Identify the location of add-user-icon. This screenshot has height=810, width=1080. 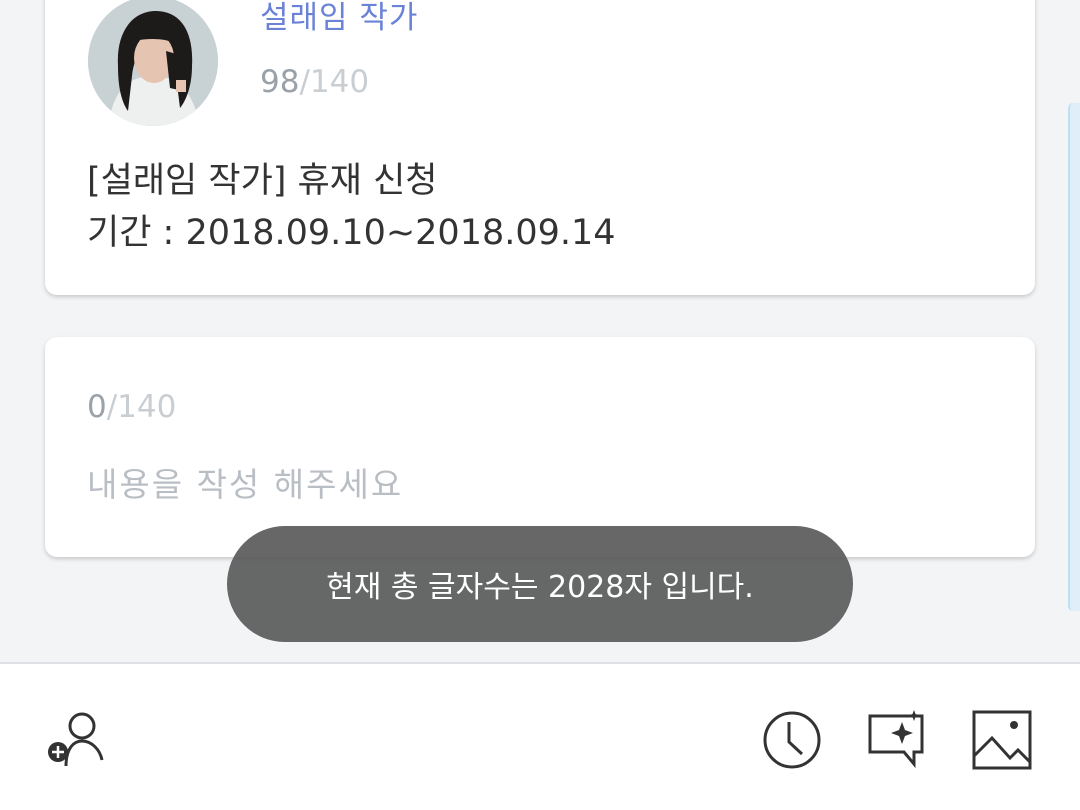
(76, 740).